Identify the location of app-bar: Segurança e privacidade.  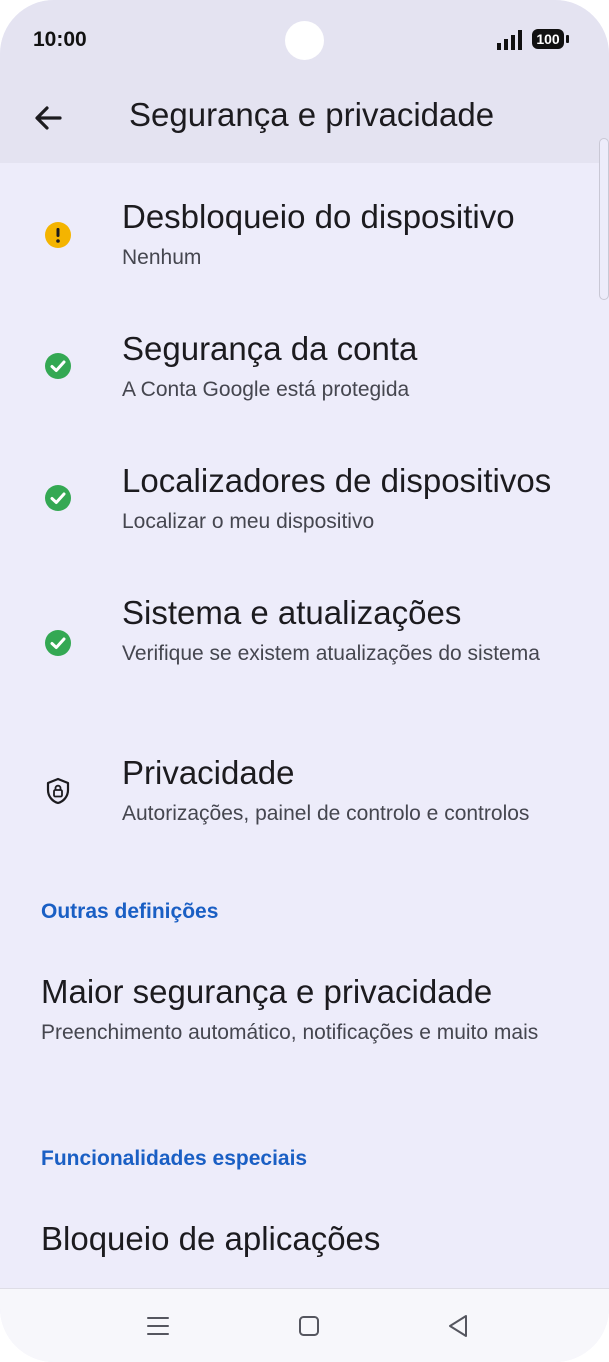
(304, 121).